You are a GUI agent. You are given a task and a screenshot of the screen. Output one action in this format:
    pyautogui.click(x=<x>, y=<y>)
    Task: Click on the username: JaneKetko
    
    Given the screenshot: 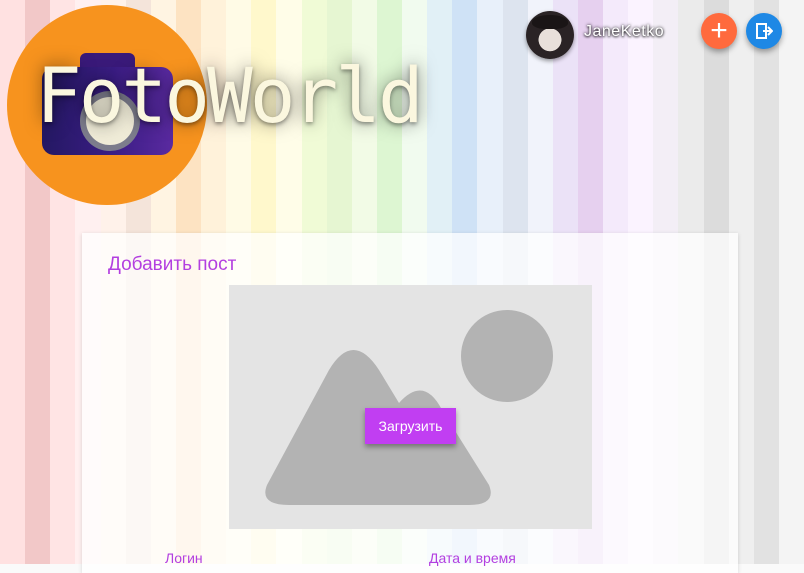 What is the action you would take?
    pyautogui.click(x=624, y=32)
    